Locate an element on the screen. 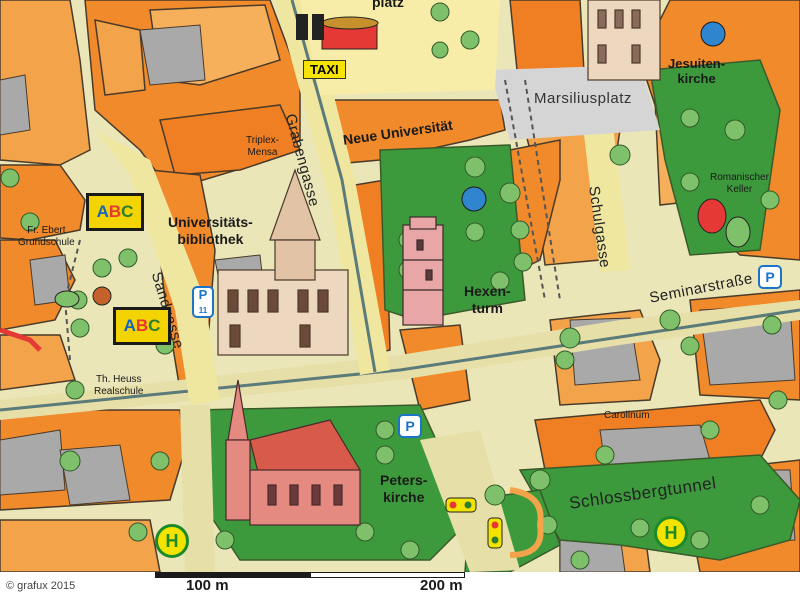 This screenshot has width=800, height=600. taxi-stand-sign: TAXI is located at coordinates (324, 69).